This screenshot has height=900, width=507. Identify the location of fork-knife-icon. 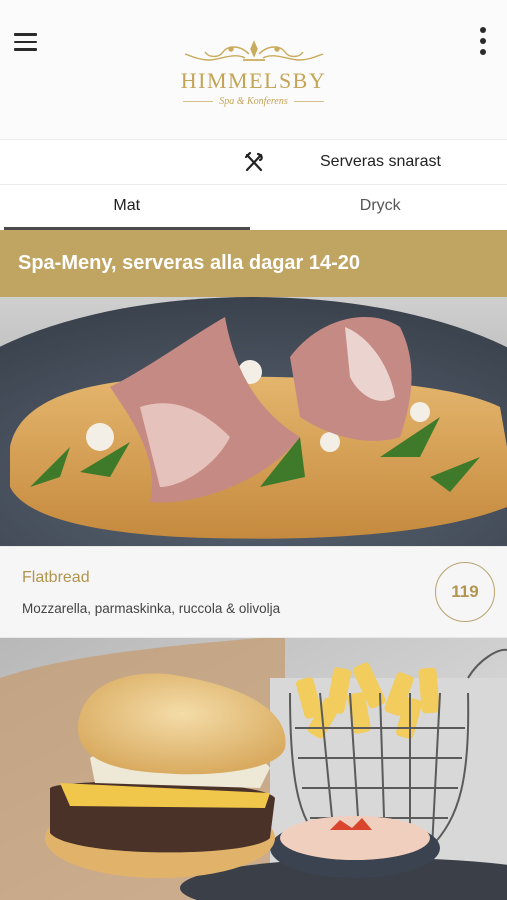
(253, 161).